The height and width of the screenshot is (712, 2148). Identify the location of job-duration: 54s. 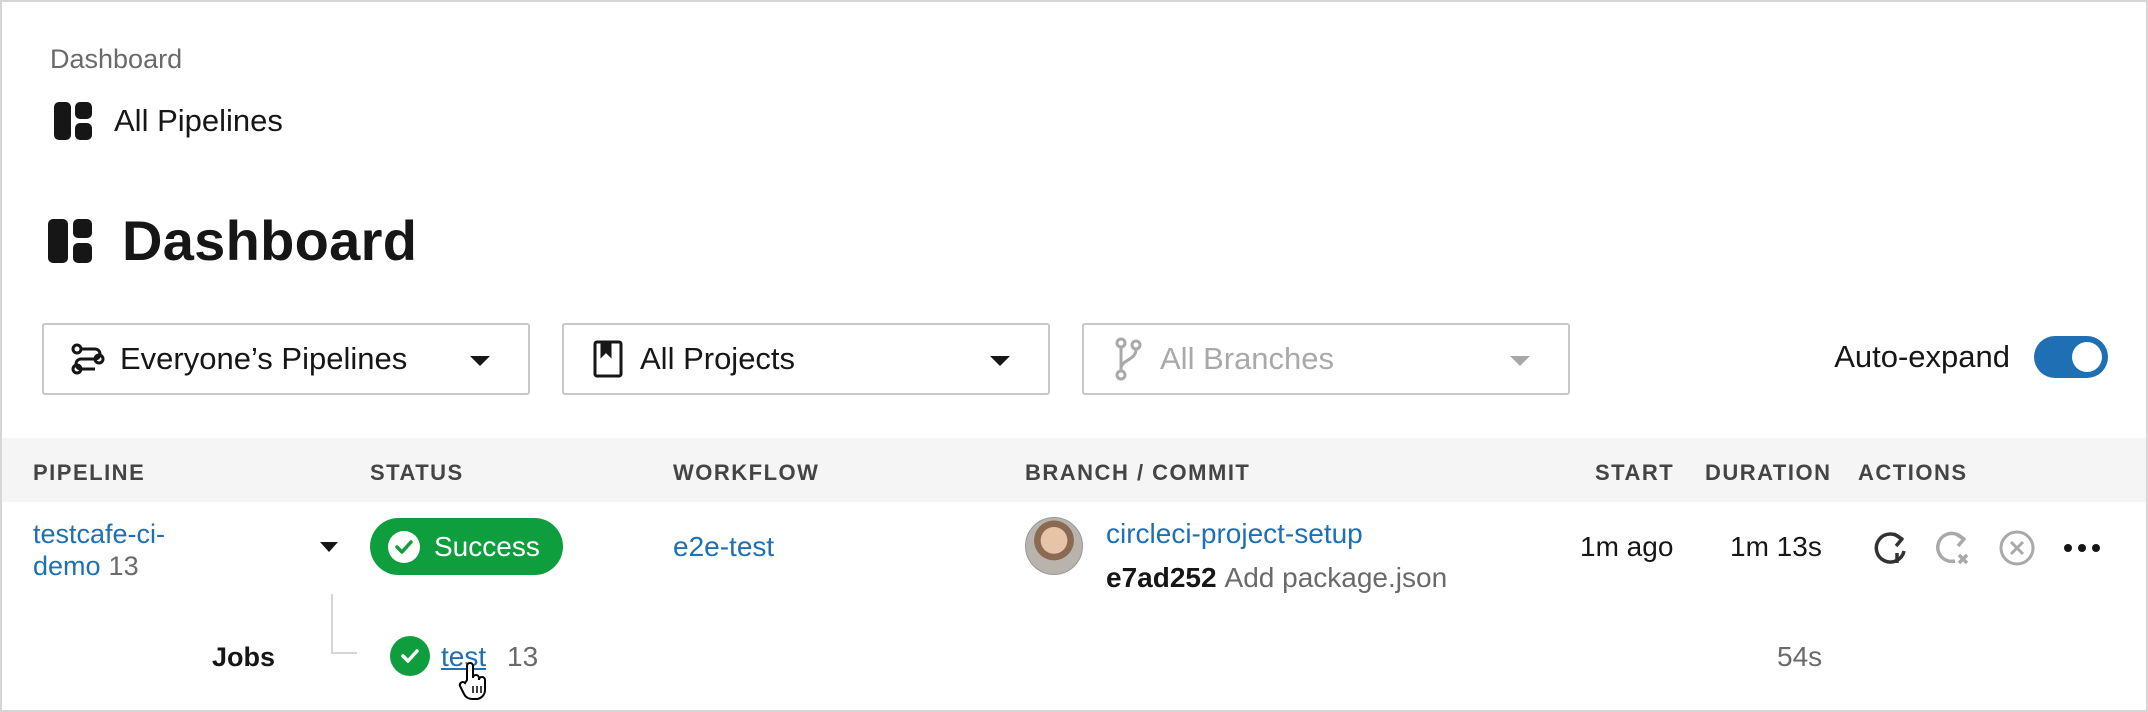
(1800, 656).